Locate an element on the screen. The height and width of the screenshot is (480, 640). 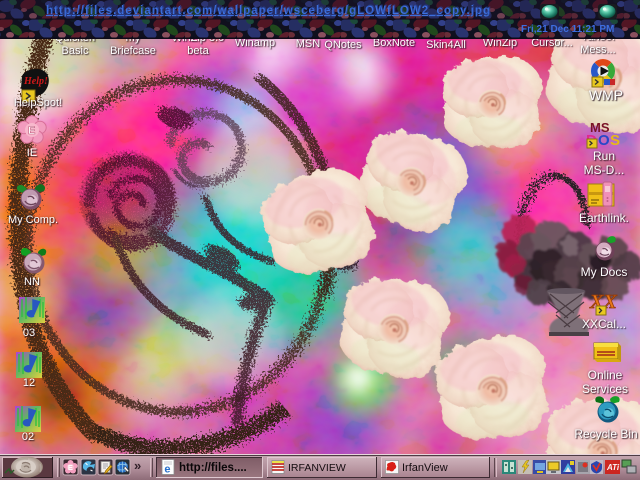
svg-text: IRFANVIEW is located at coordinates (317, 468).